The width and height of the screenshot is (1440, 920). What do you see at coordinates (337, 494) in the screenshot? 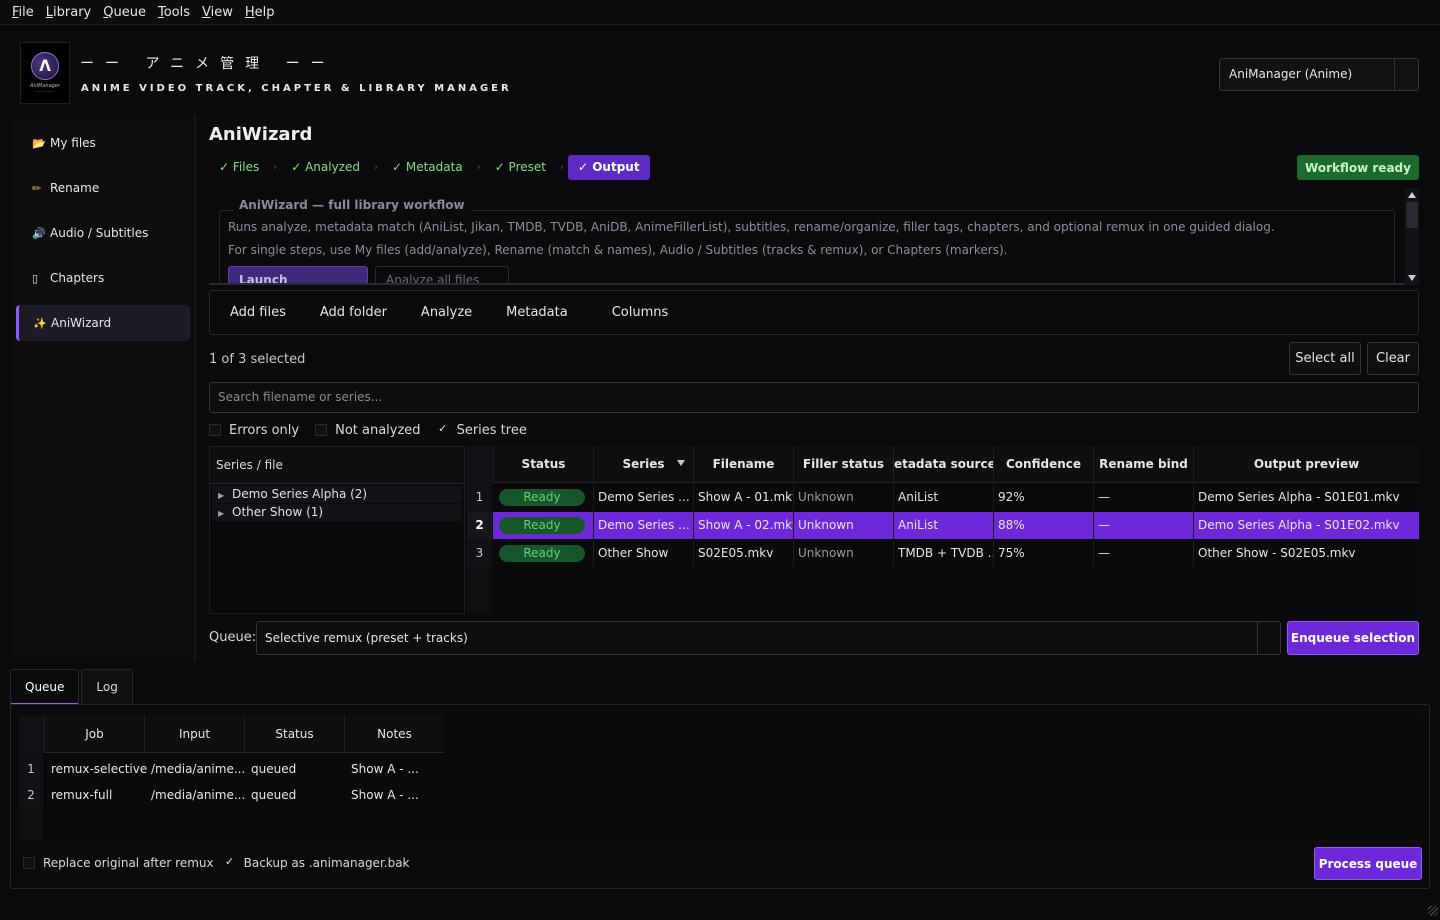
I see `tree-item-demo-series-alpha: ▶ Demo Series Alpha (2)` at bounding box center [337, 494].